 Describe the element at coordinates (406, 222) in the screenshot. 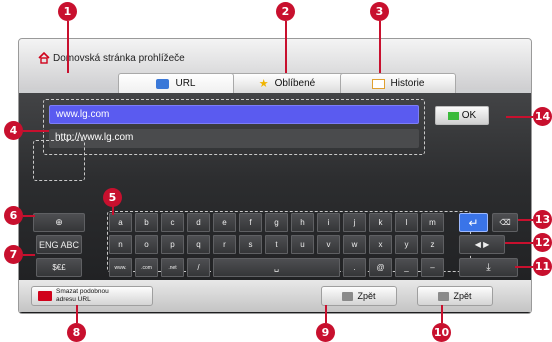

I see `key-l: l` at that location.